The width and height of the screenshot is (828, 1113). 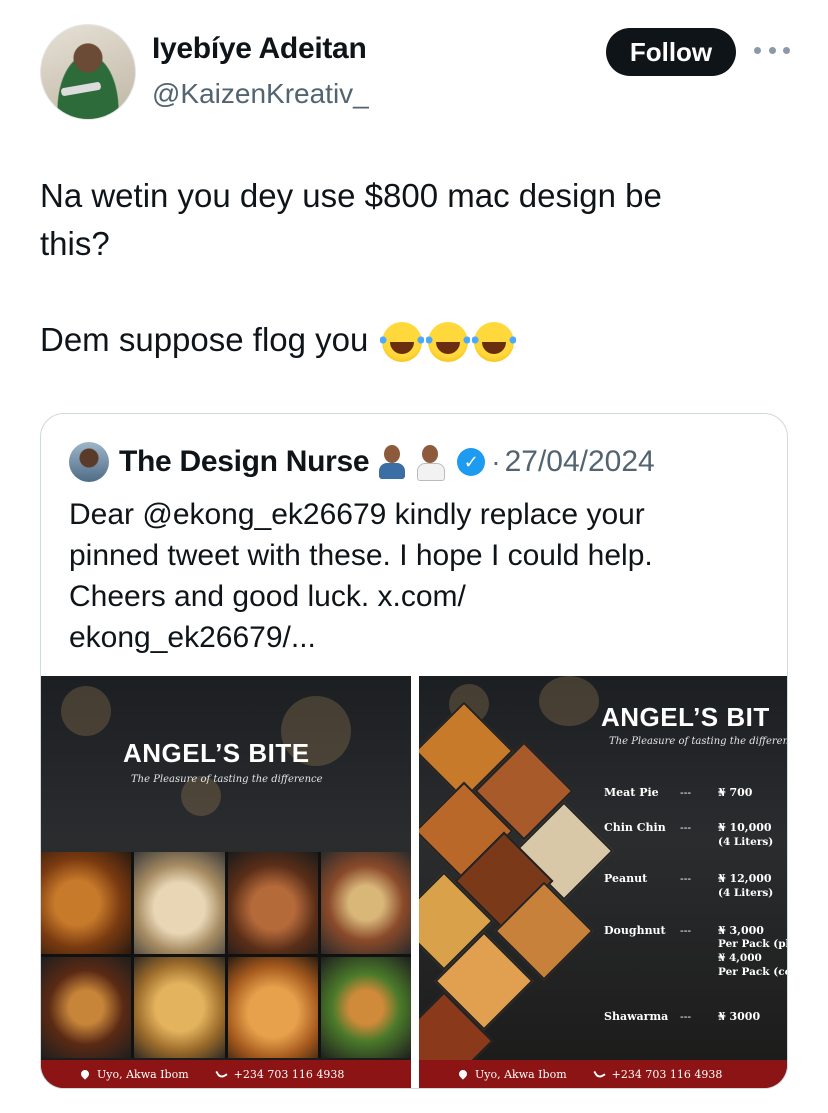 What do you see at coordinates (272, 903) in the screenshot?
I see `peanuts-photo` at bounding box center [272, 903].